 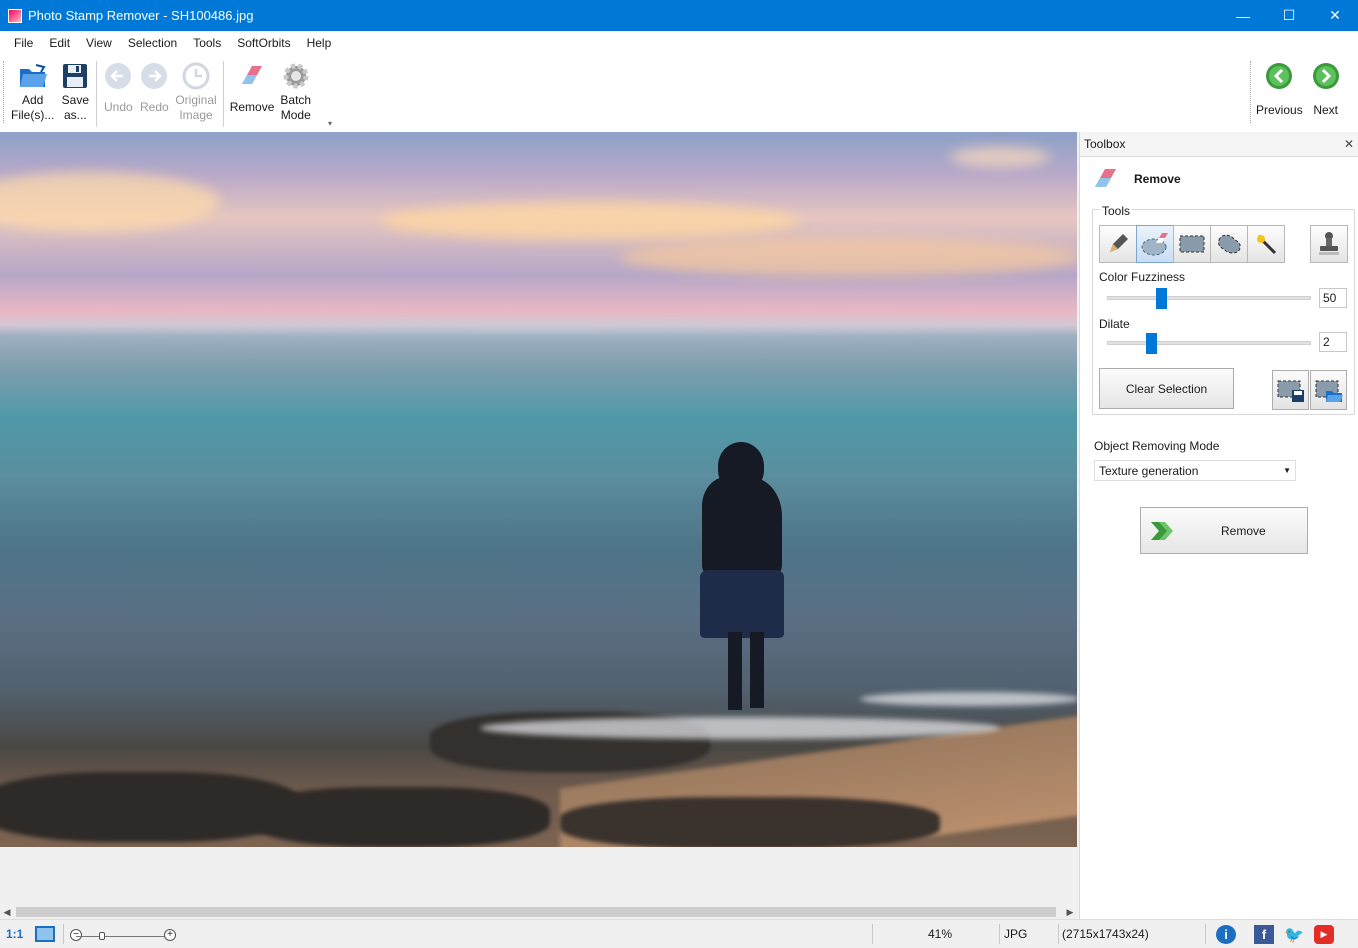 I want to click on color-fuzziness-thumb, so click(x=1161, y=298).